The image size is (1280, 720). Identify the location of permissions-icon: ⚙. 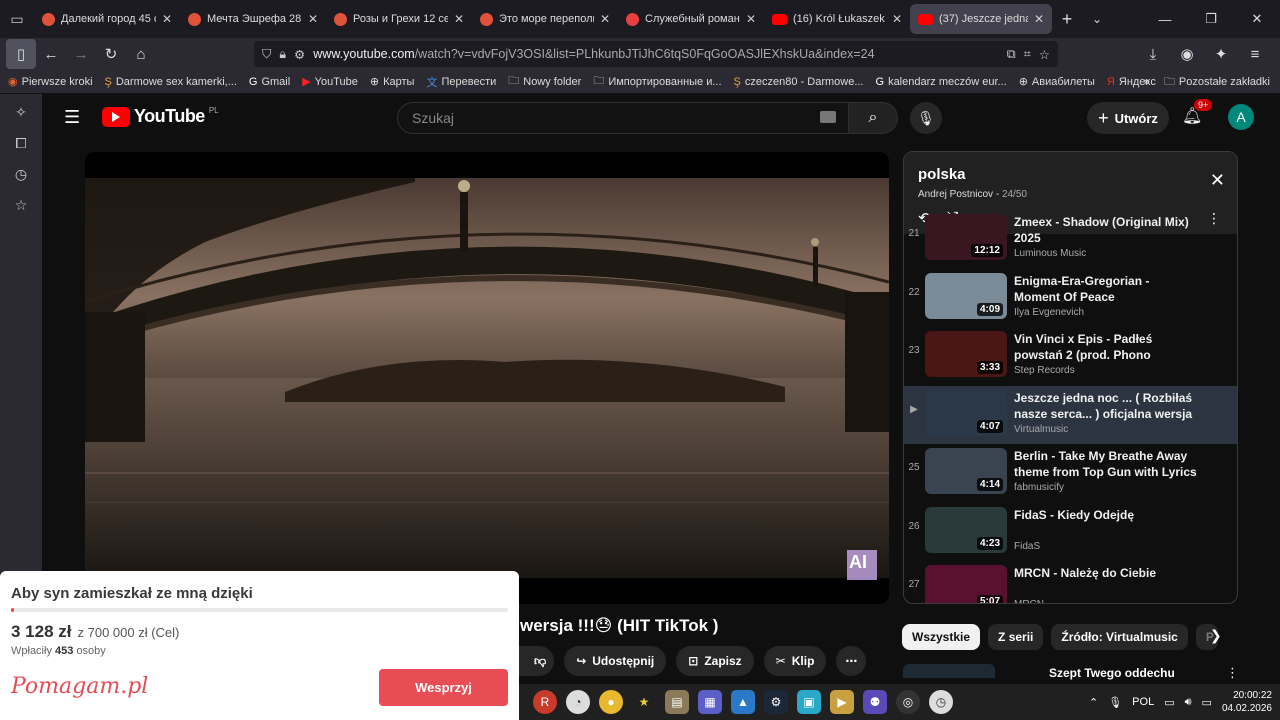
(299, 54).